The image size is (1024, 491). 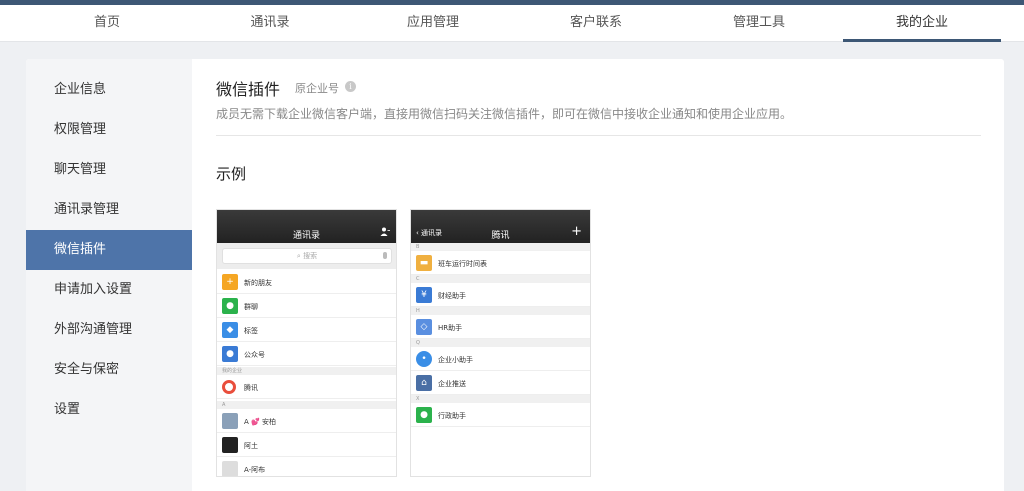 What do you see at coordinates (500, 236) in the screenshot?
I see `phone-title: 腾讯` at bounding box center [500, 236].